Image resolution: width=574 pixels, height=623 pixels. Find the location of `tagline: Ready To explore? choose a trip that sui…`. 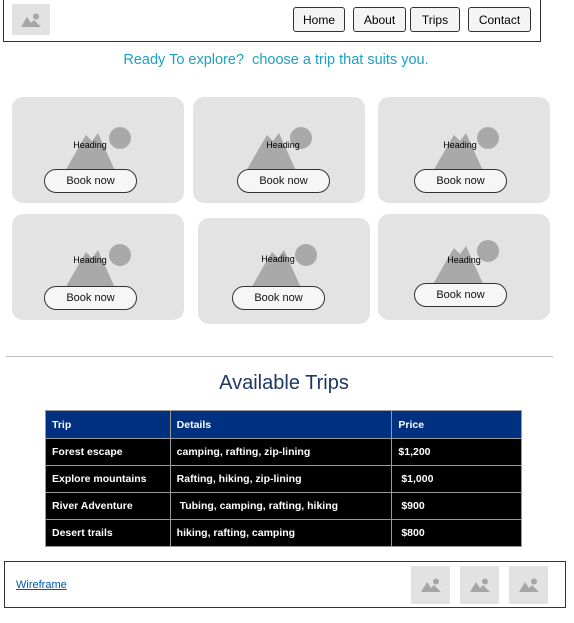

tagline: Ready To explore? choose a trip that sui… is located at coordinates (276, 60).